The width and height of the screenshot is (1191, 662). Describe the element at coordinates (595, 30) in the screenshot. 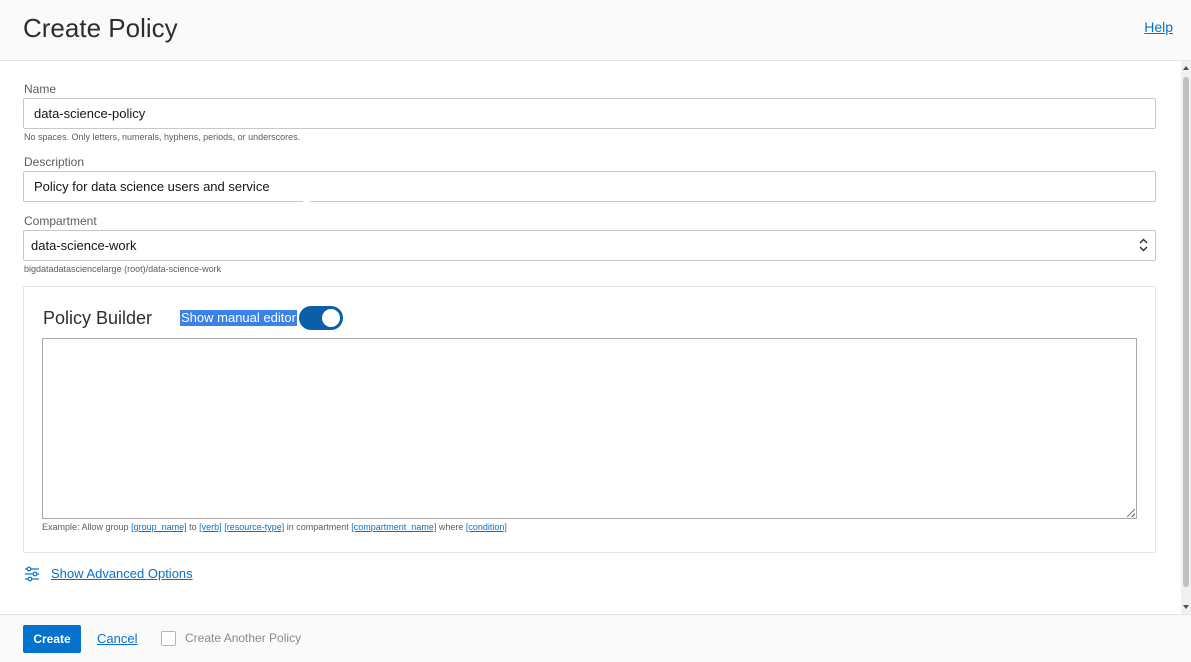

I see `page-header: Create Policy Help` at that location.